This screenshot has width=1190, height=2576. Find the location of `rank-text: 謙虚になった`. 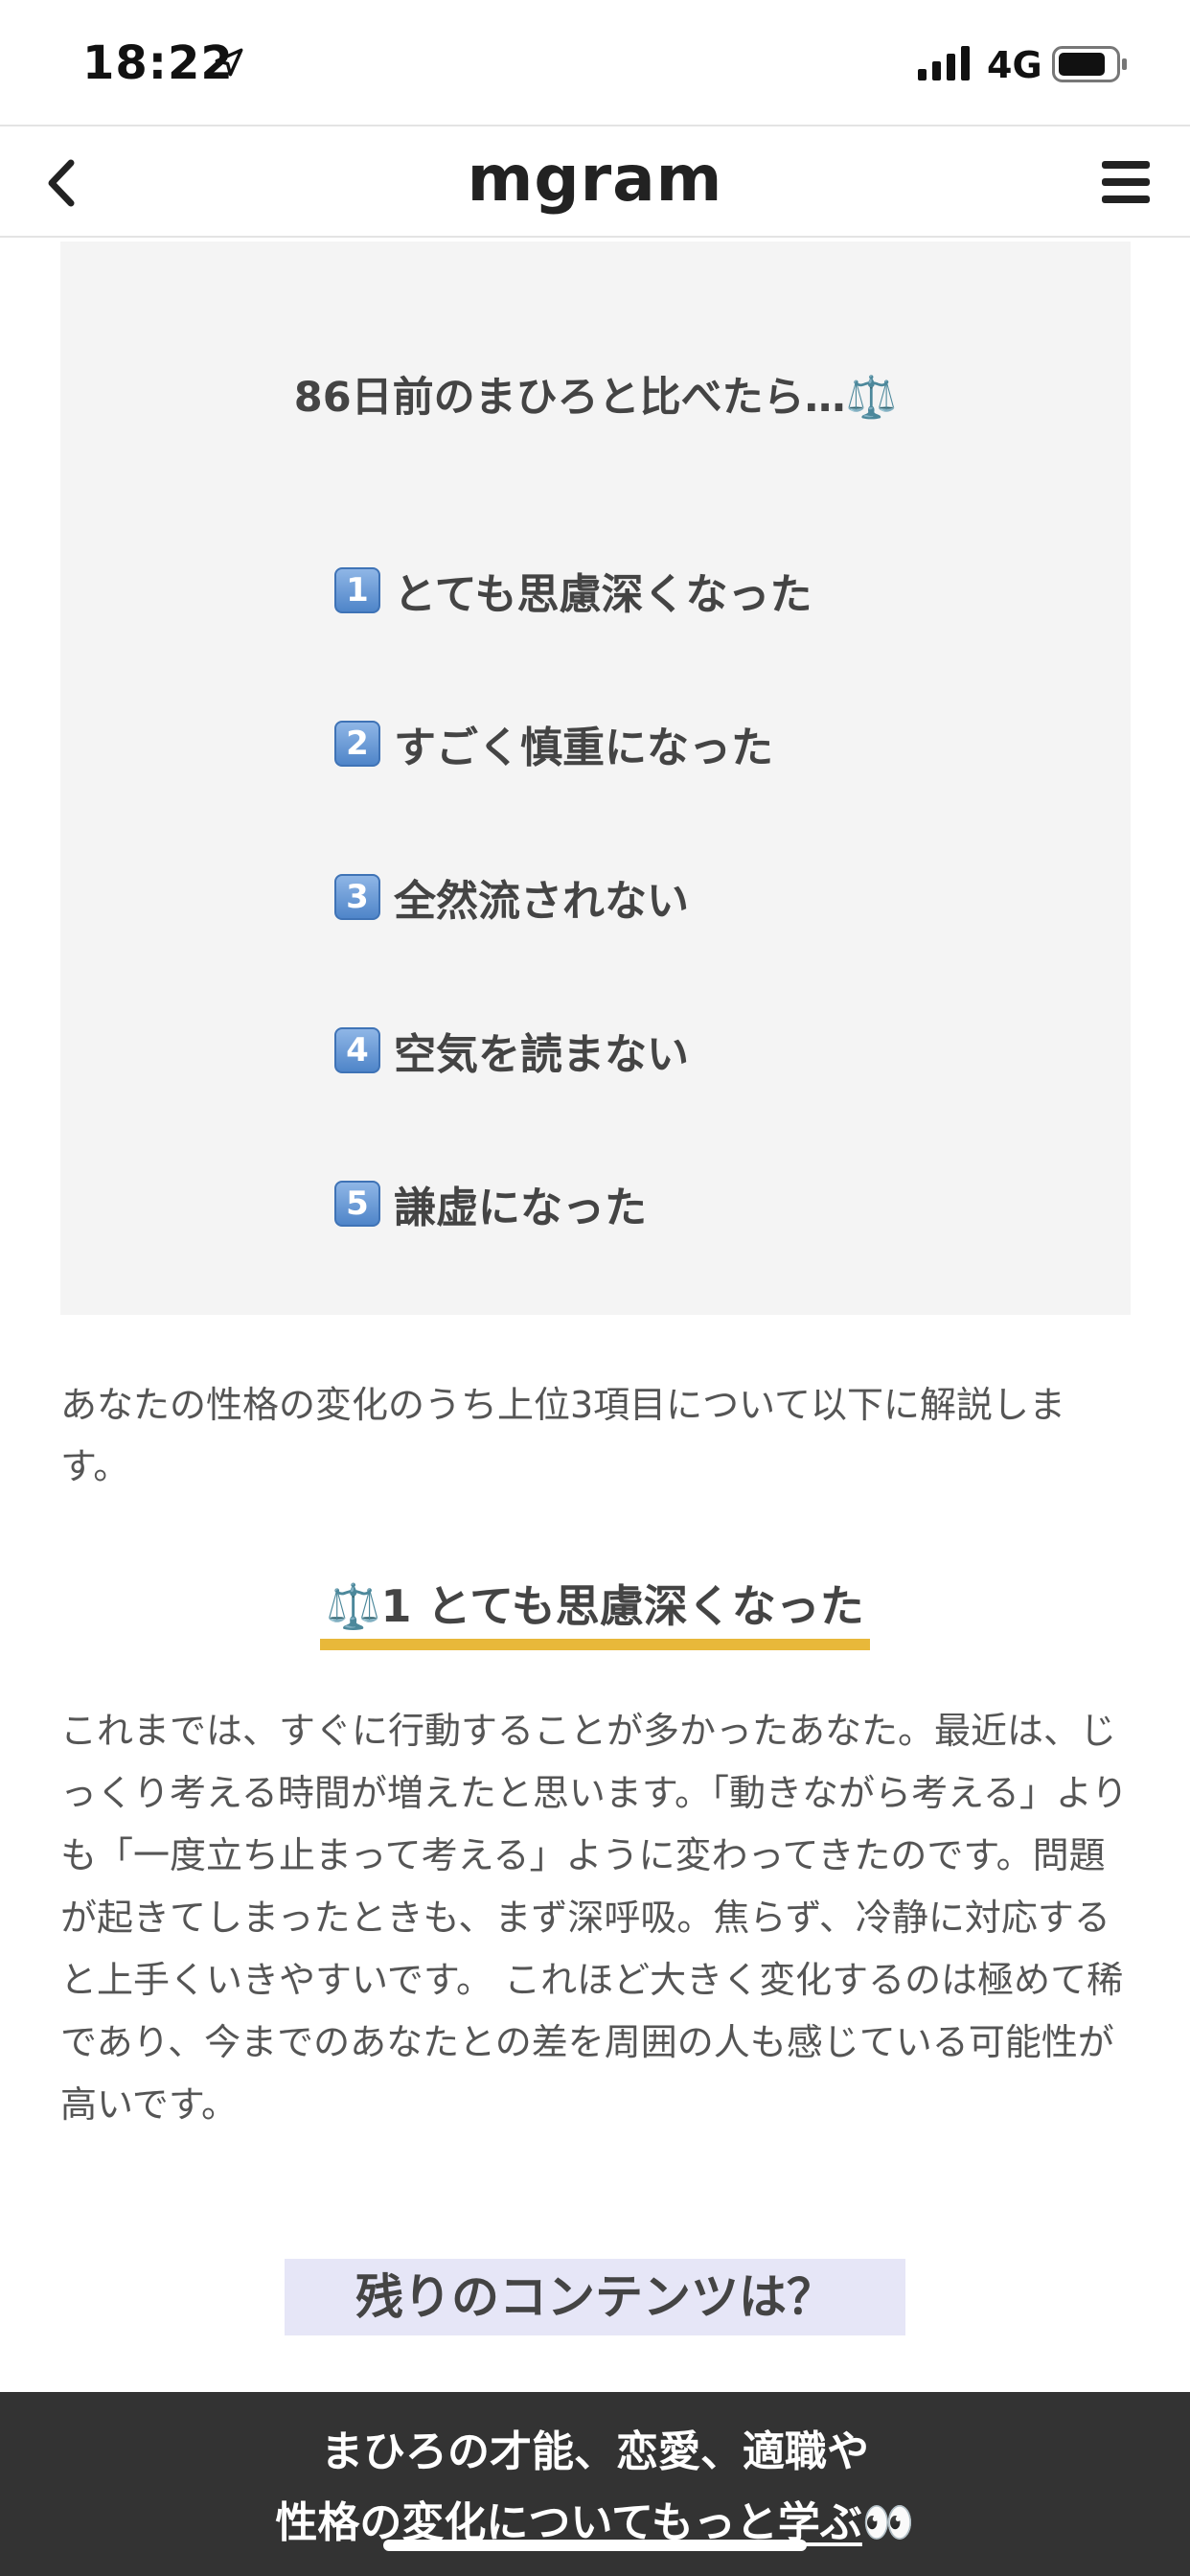

rank-text: 謙虚になった is located at coordinates (521, 1208).